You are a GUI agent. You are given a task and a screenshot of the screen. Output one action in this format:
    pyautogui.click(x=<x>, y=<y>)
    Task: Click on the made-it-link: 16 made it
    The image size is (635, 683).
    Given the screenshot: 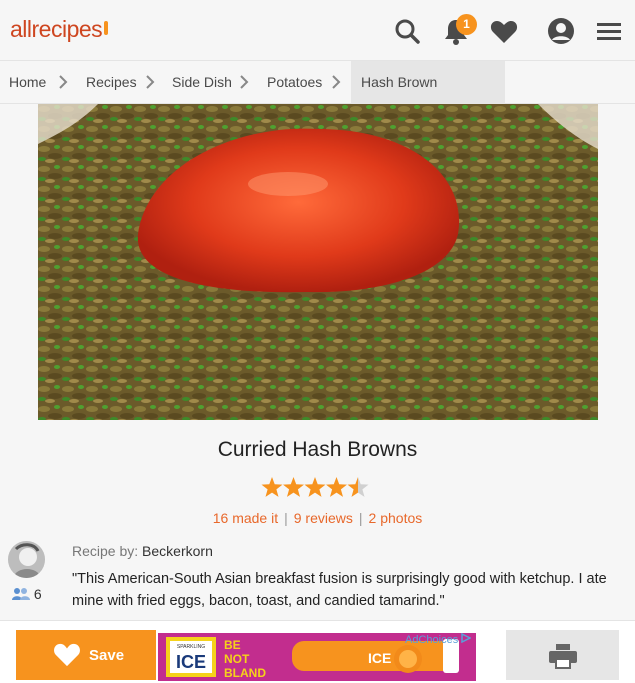 What is the action you would take?
    pyautogui.click(x=245, y=518)
    